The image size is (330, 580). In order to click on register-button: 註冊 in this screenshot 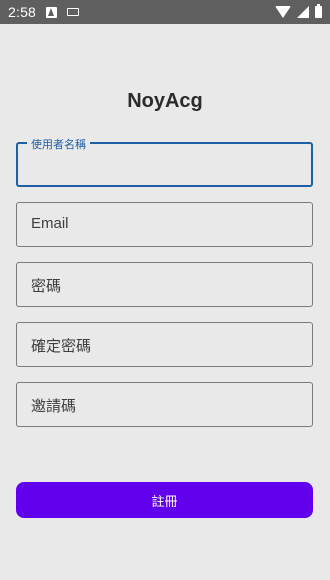, I will do `click(164, 500)`.